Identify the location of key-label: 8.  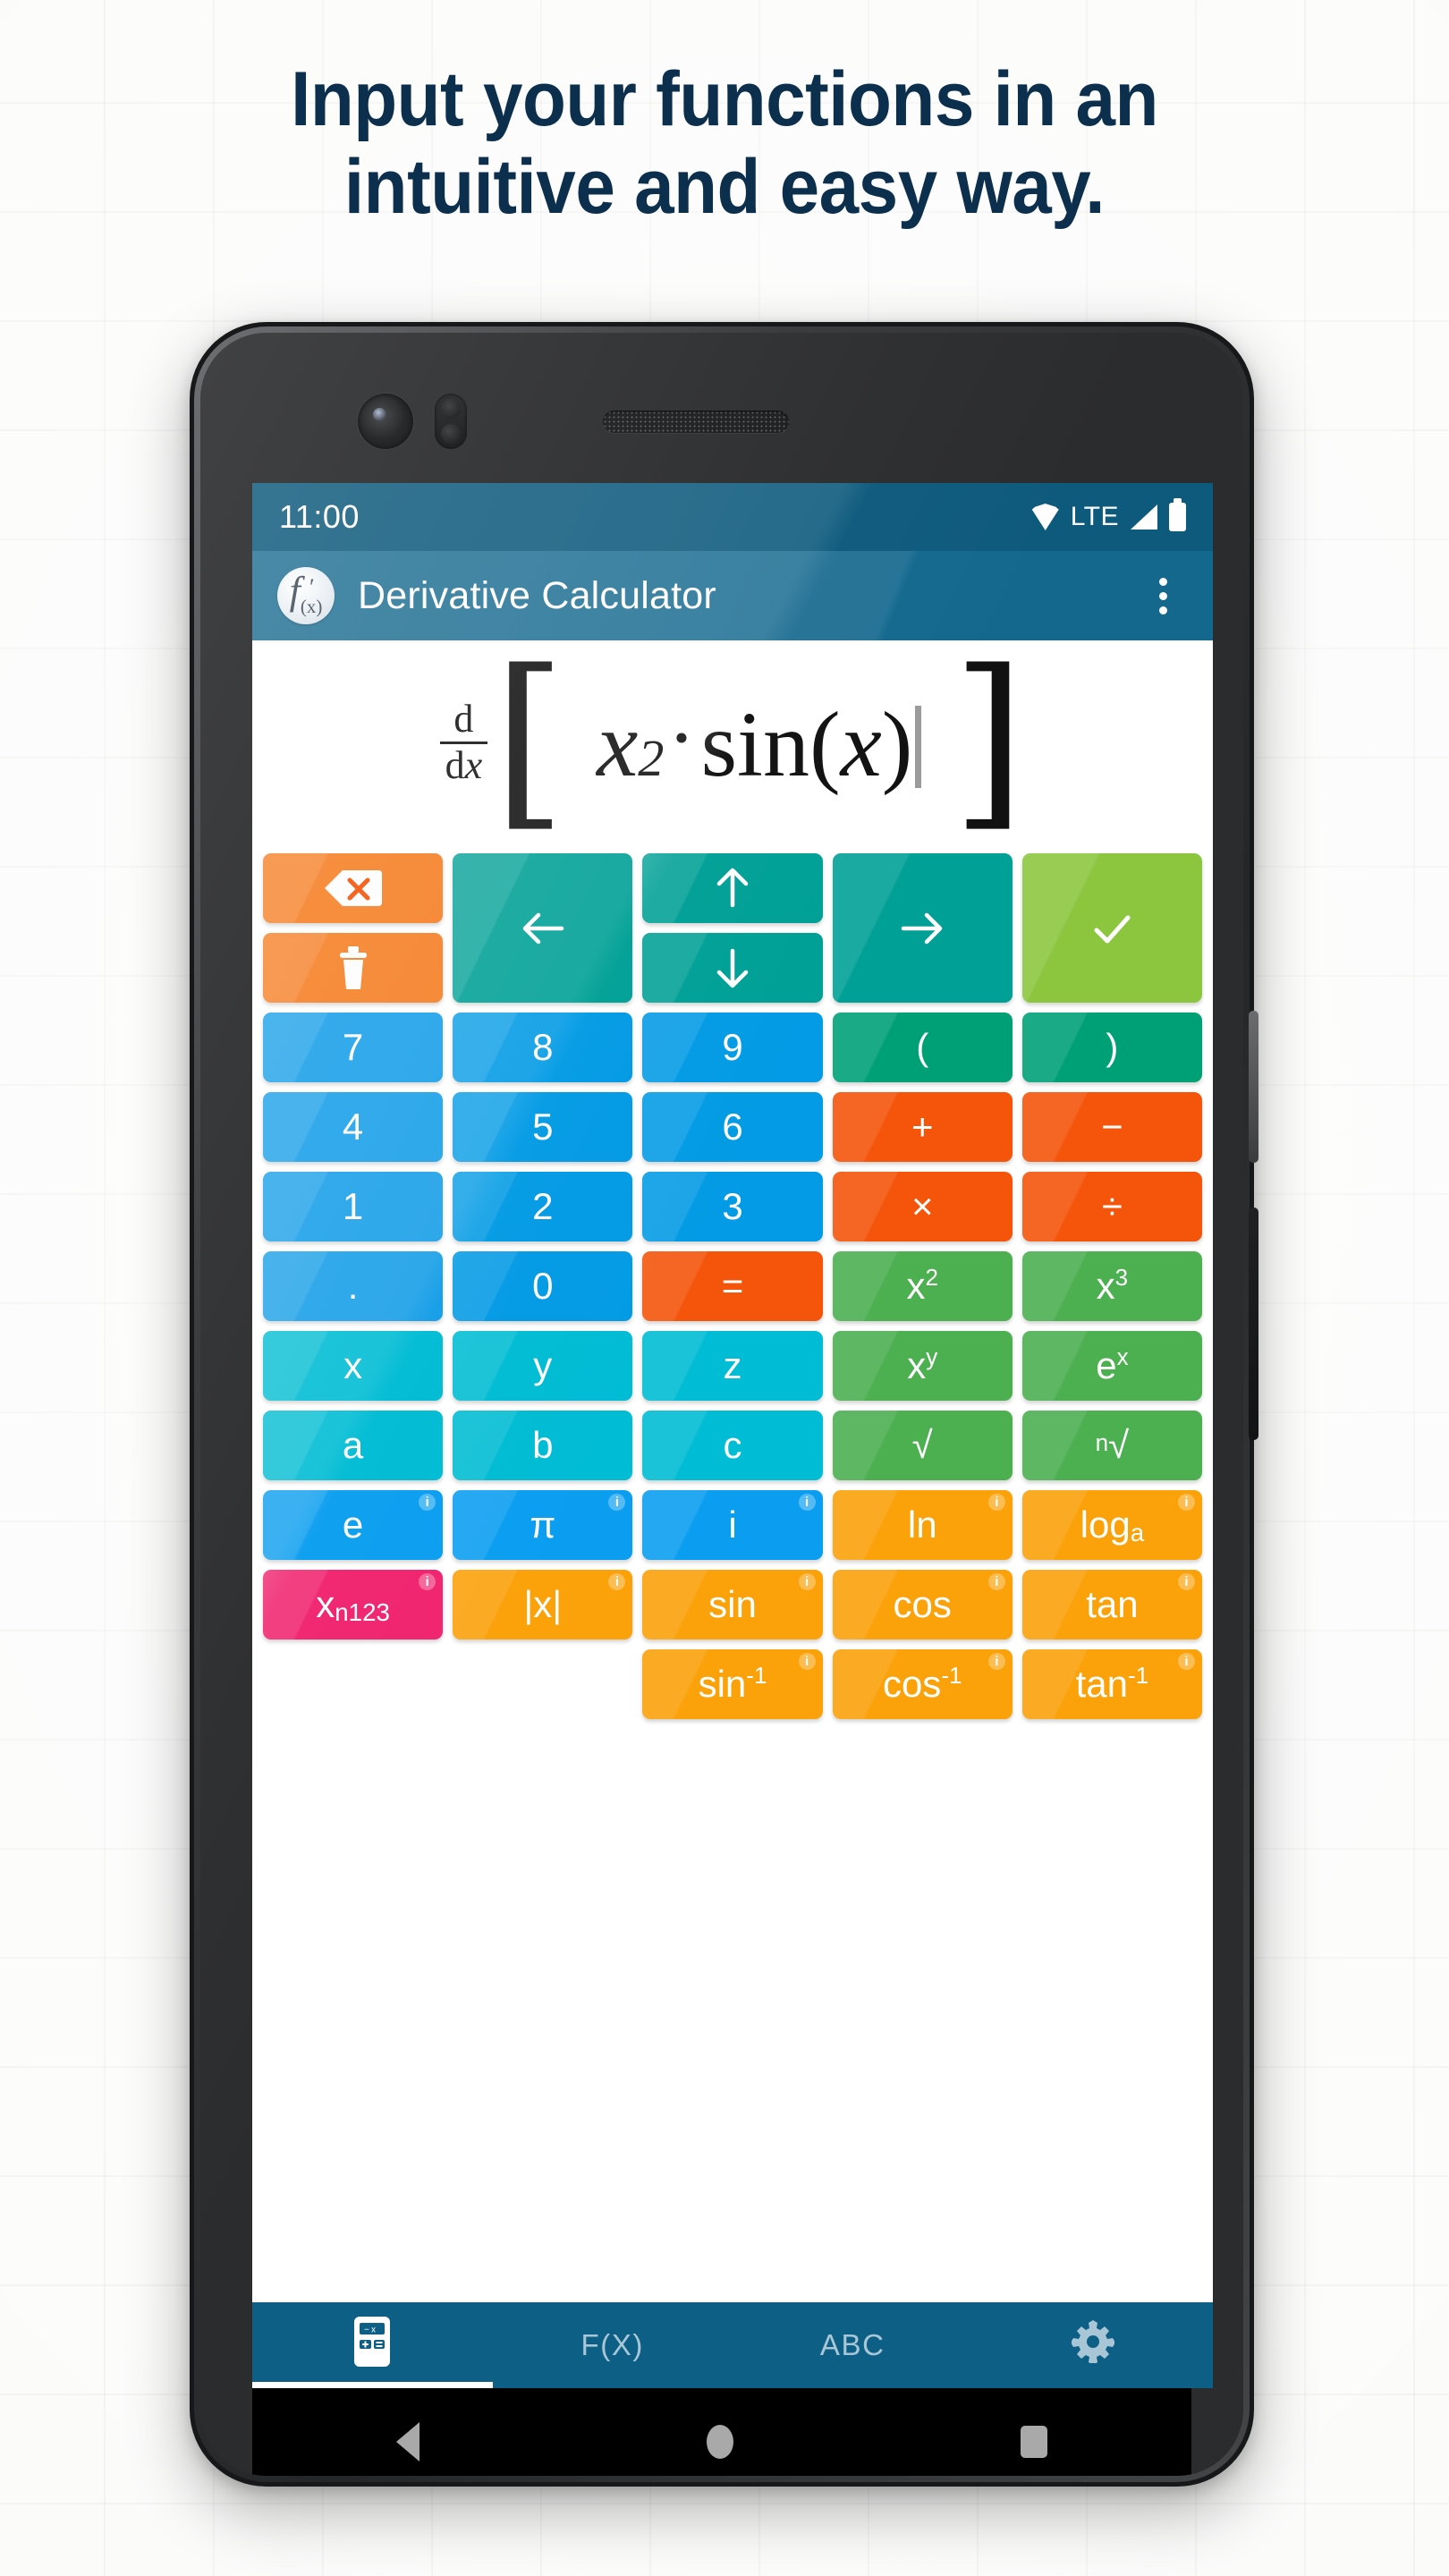
(543, 1047).